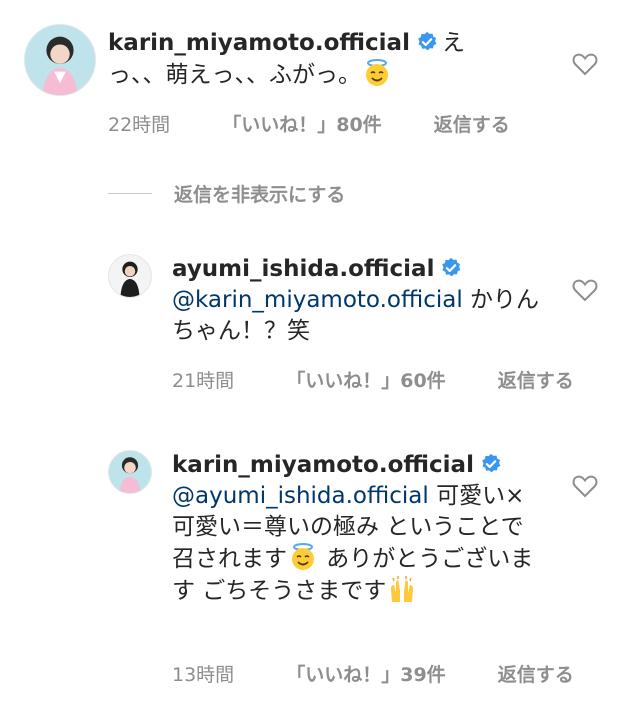  Describe the element at coordinates (317, 300) in the screenshot. I see `mention-link: @karin_miyamoto.official` at that location.